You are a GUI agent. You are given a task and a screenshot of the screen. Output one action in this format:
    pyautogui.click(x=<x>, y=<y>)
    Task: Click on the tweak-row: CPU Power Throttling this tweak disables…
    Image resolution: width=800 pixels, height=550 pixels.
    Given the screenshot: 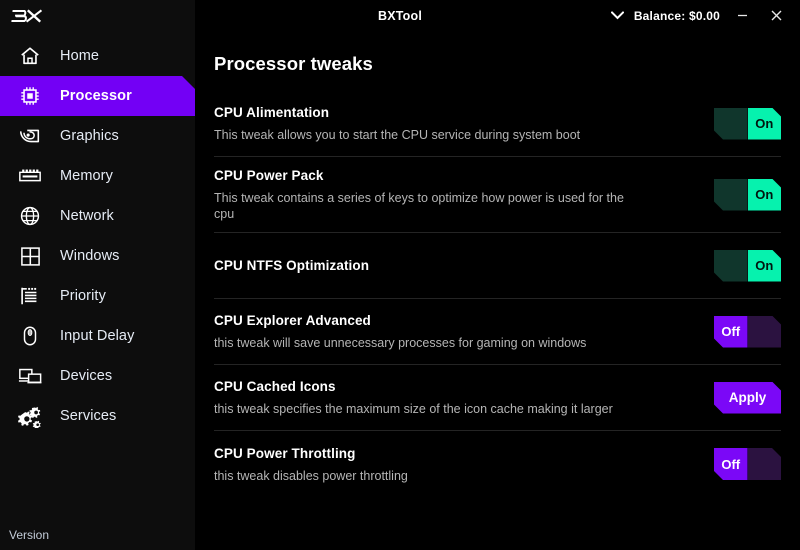 What is the action you would take?
    pyautogui.click(x=497, y=464)
    